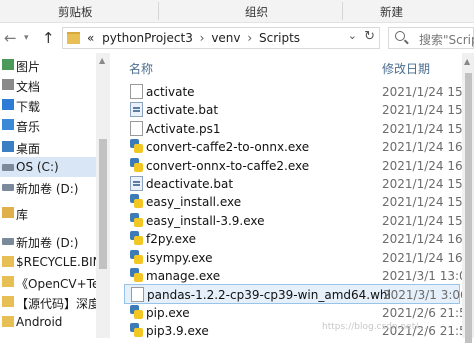 Image resolution: width=474 pixels, height=343 pixels. What do you see at coordinates (90, 38) in the screenshot?
I see `breadcrumb-overflow: «` at bounding box center [90, 38].